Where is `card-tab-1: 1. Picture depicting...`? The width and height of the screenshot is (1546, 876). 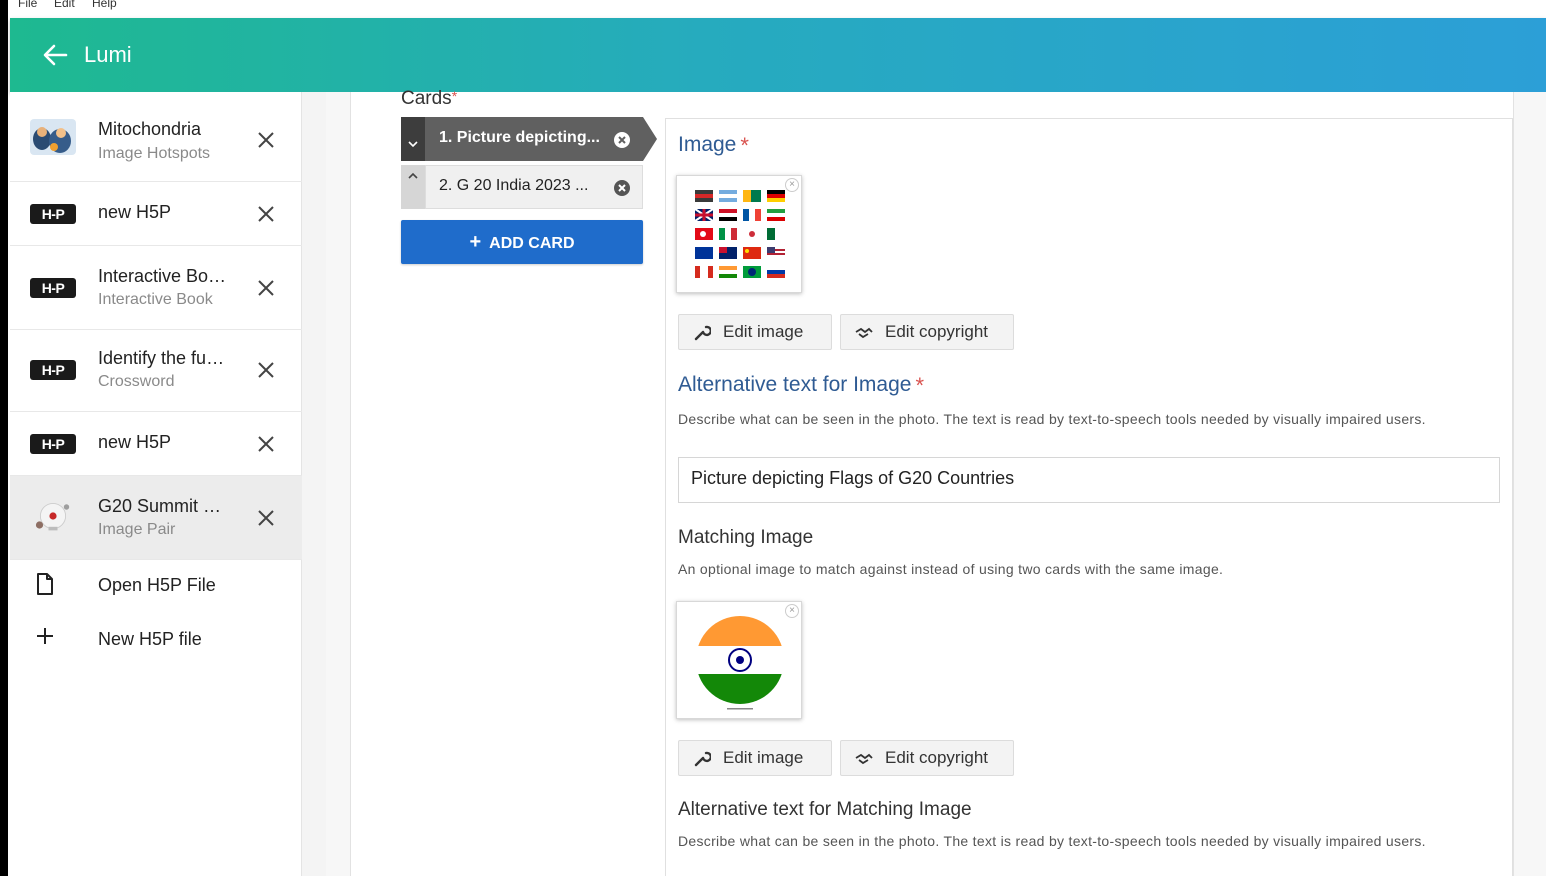 card-tab-1: 1. Picture depicting... is located at coordinates (529, 139).